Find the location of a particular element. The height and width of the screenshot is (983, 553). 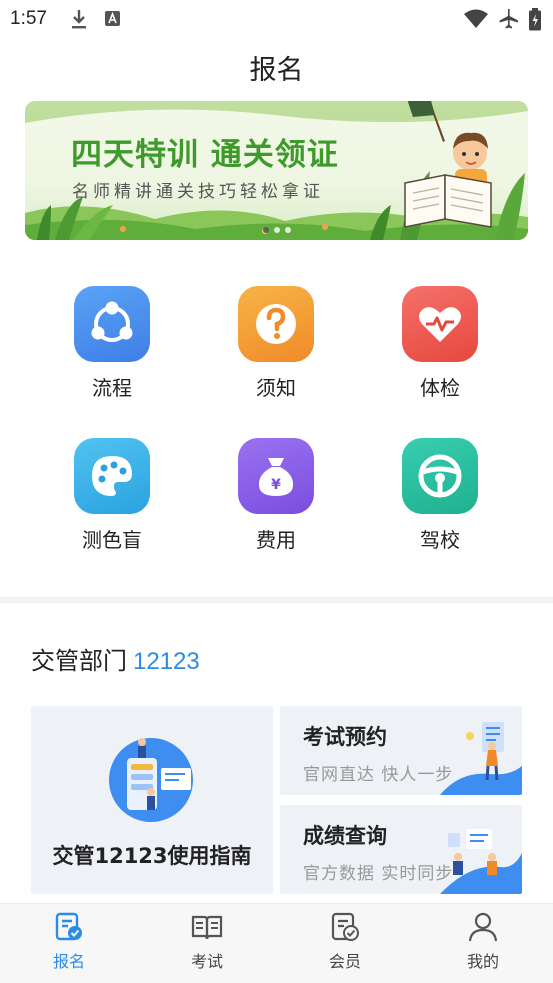

section-title-number: 12123 is located at coordinates (166, 661).